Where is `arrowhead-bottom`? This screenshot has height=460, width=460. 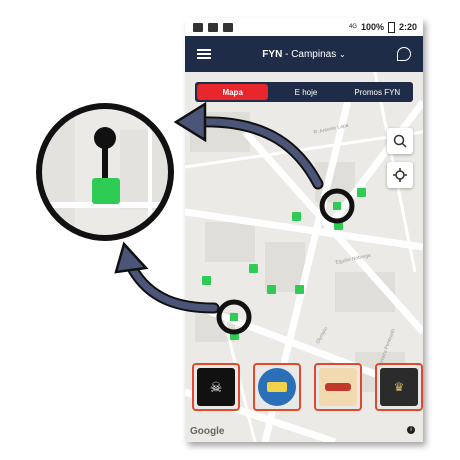 arrowhead-bottom is located at coordinates (131, 257).